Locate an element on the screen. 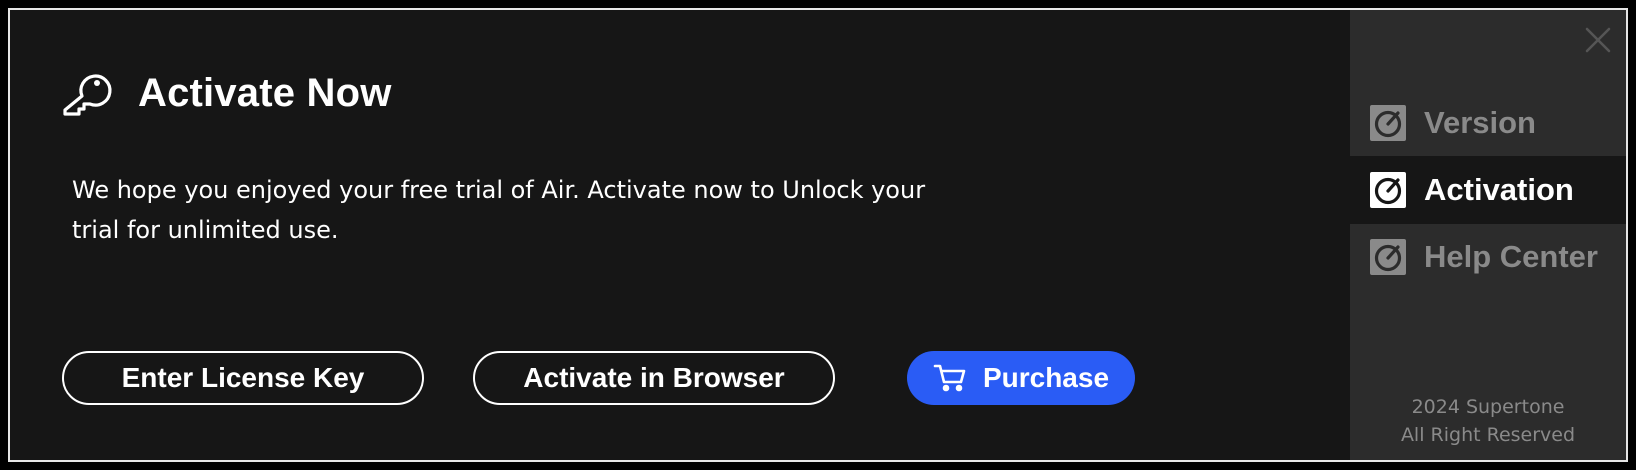 The image size is (1636, 470). close-button is located at coordinates (1598, 40).